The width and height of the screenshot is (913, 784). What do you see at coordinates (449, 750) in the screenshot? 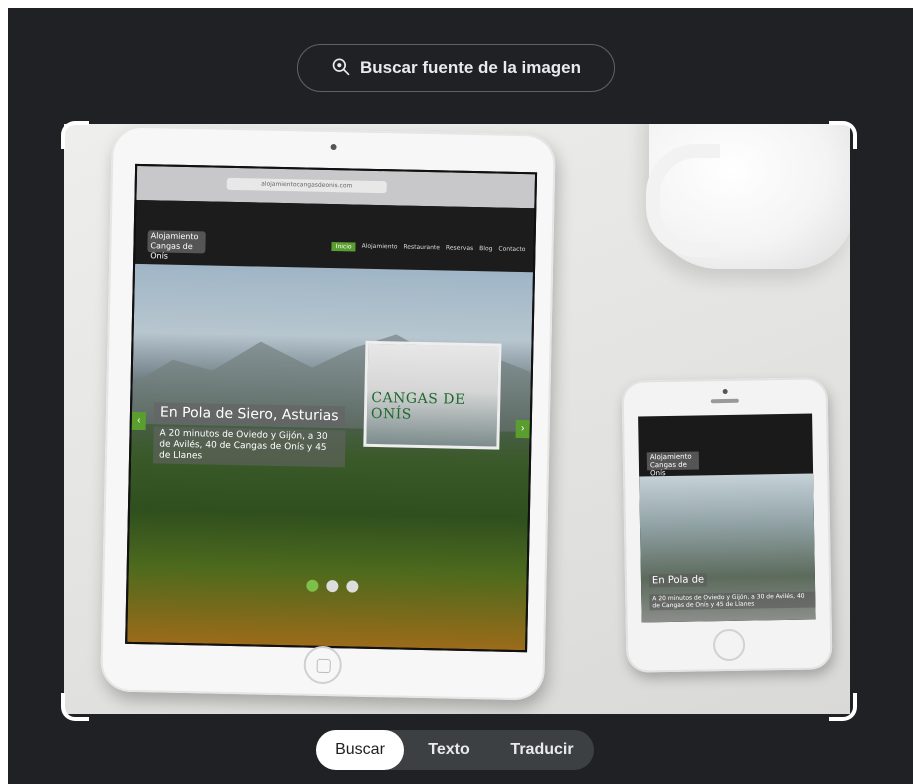
I see `tab-text: Texto` at bounding box center [449, 750].